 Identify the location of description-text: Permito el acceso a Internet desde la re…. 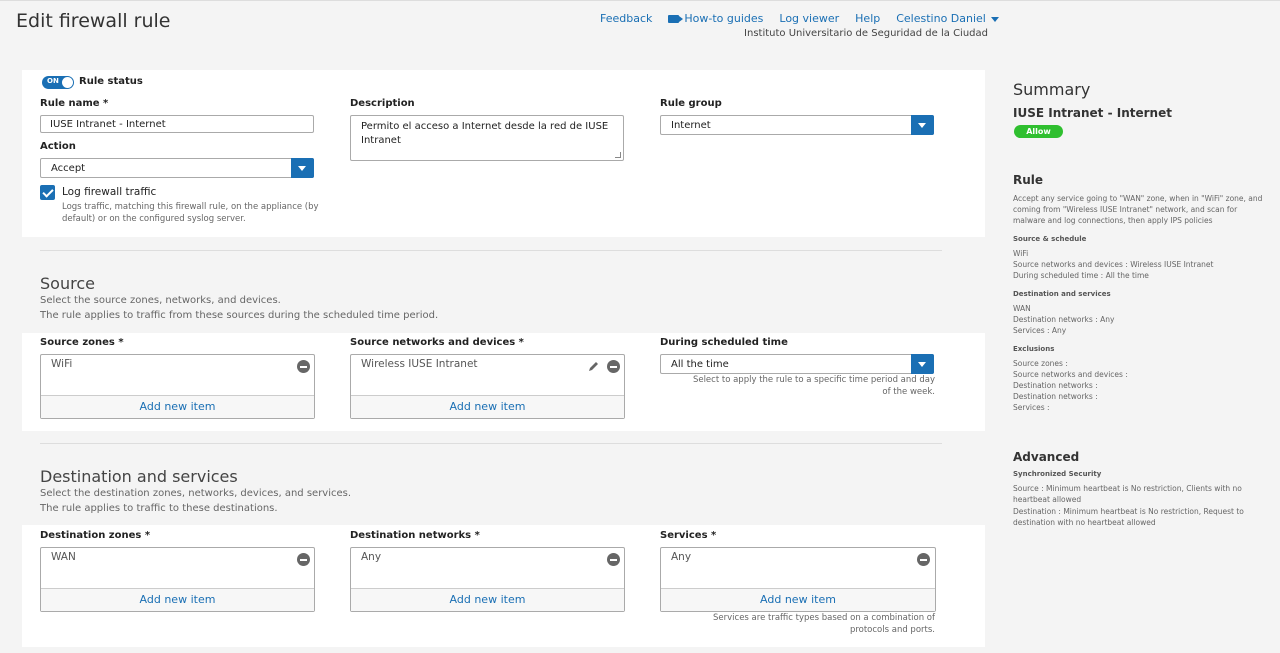
(485, 133).